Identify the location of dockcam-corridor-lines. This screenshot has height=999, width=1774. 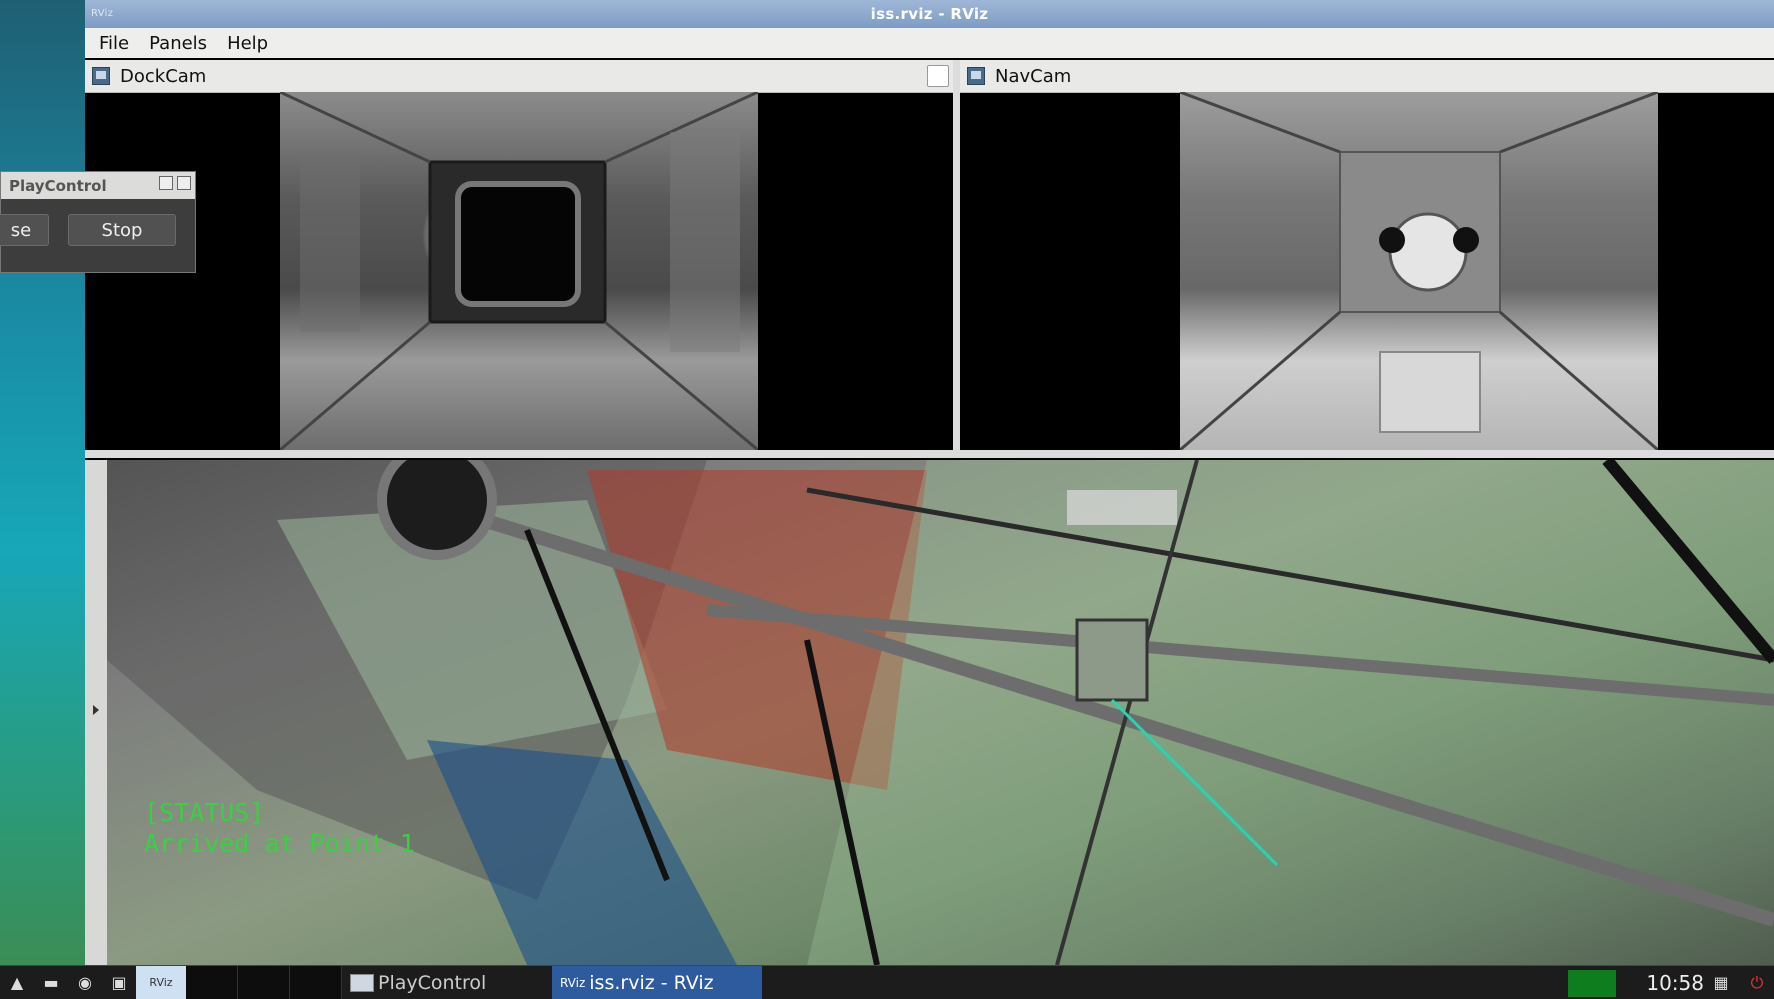
(519, 271).